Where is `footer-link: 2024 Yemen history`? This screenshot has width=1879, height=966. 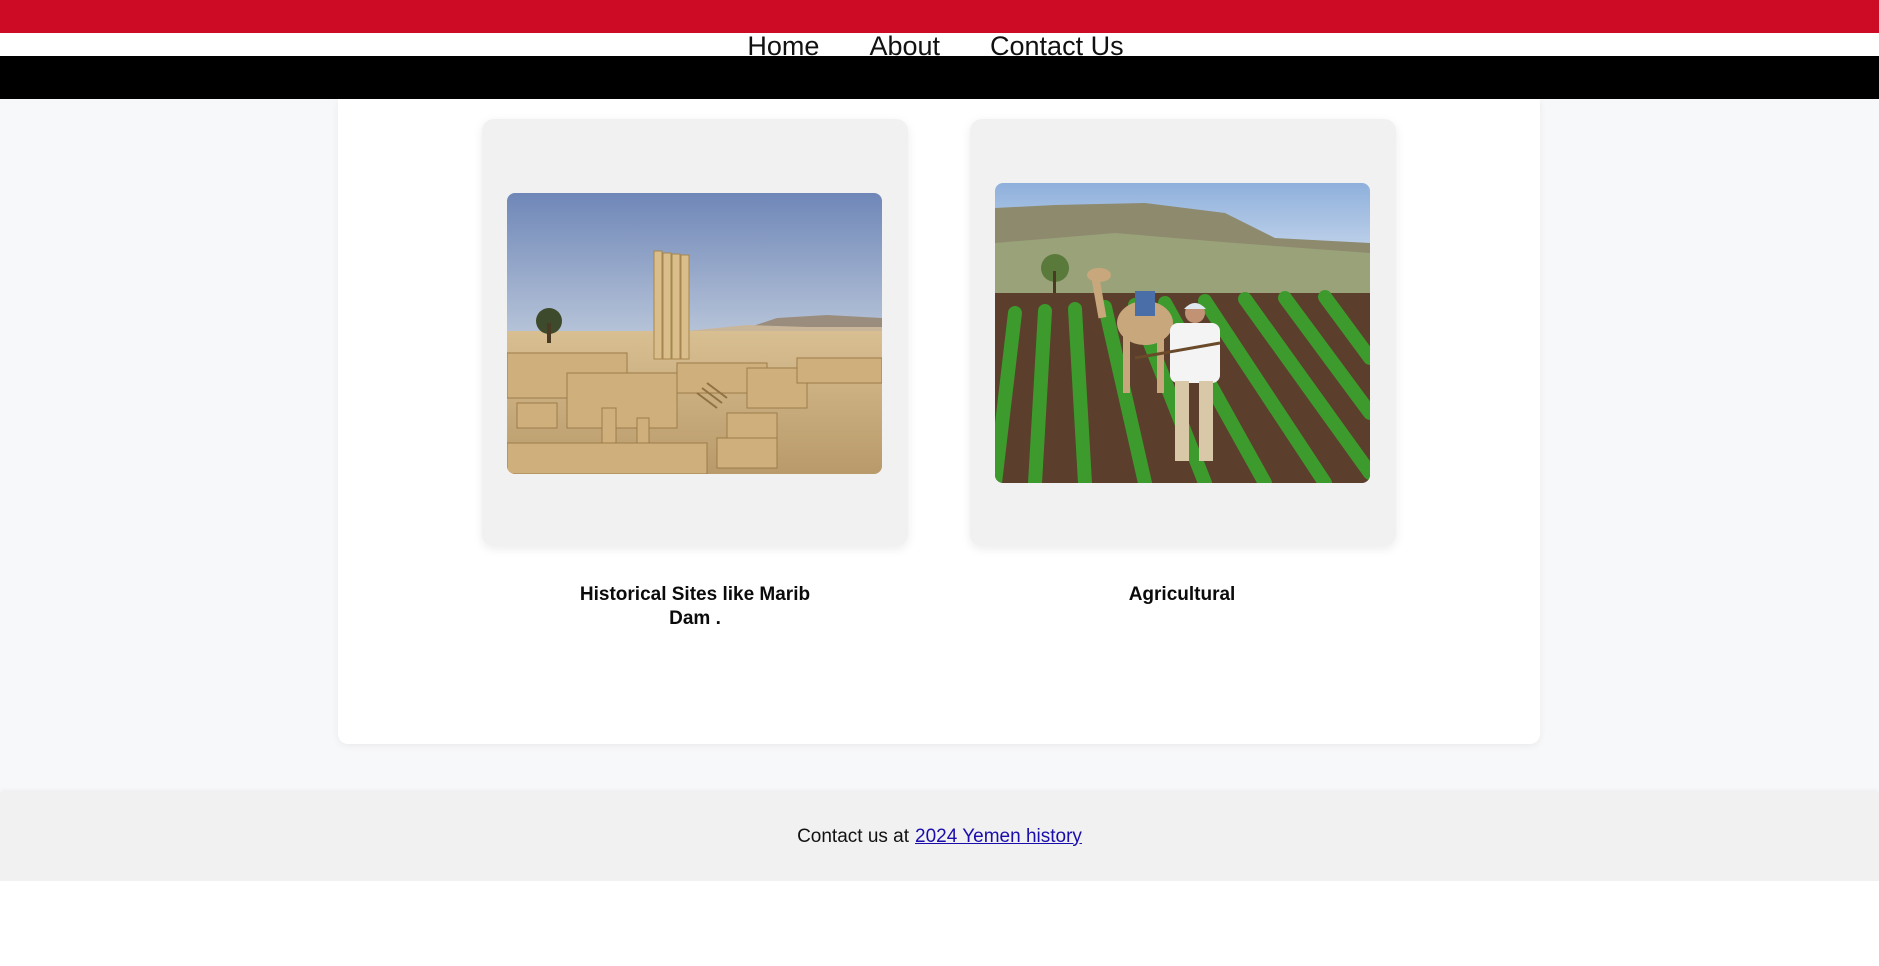
footer-link: 2024 Yemen history is located at coordinates (998, 837).